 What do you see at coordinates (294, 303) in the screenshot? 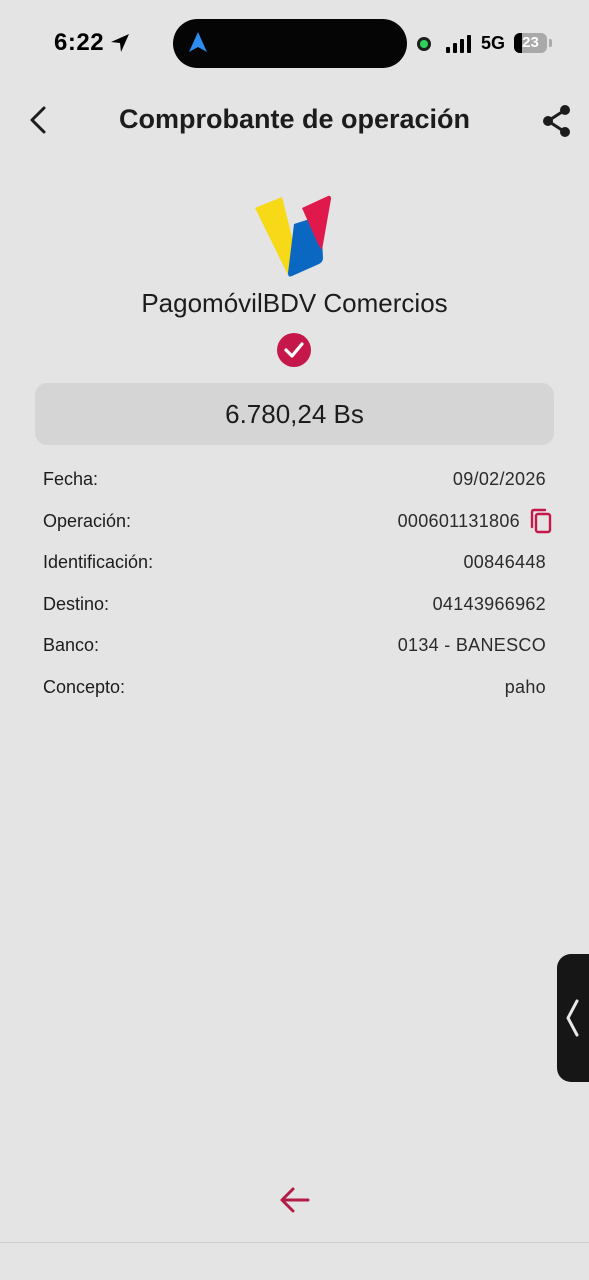
I see `brand-name: PagomóvilBDV Comercios` at bounding box center [294, 303].